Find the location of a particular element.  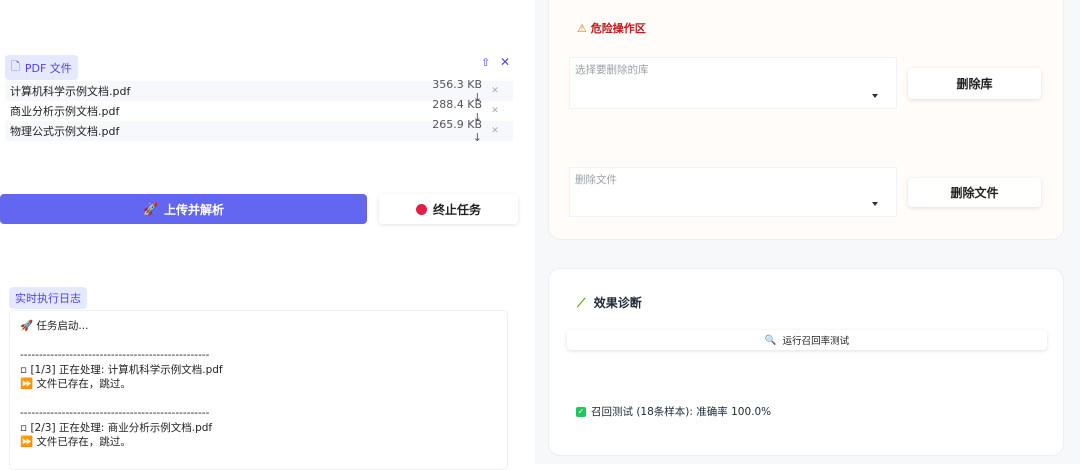

file-select: 删除文件 is located at coordinates (733, 192).